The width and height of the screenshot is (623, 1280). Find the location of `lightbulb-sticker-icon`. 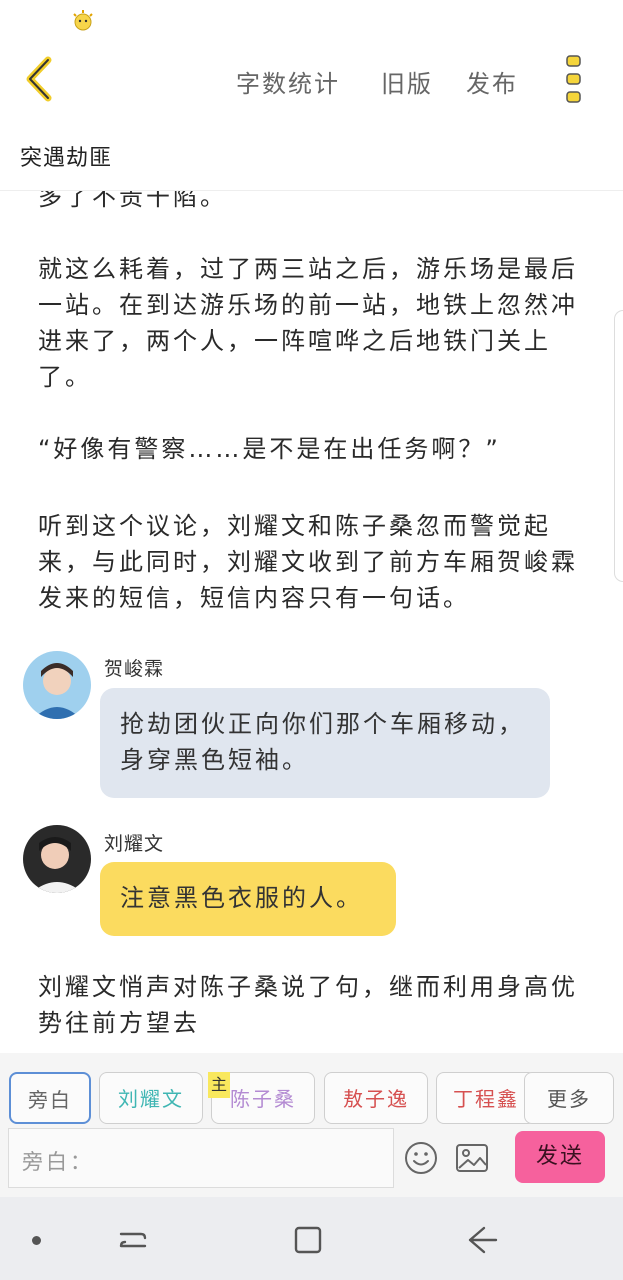

lightbulb-sticker-icon is located at coordinates (83, 20).